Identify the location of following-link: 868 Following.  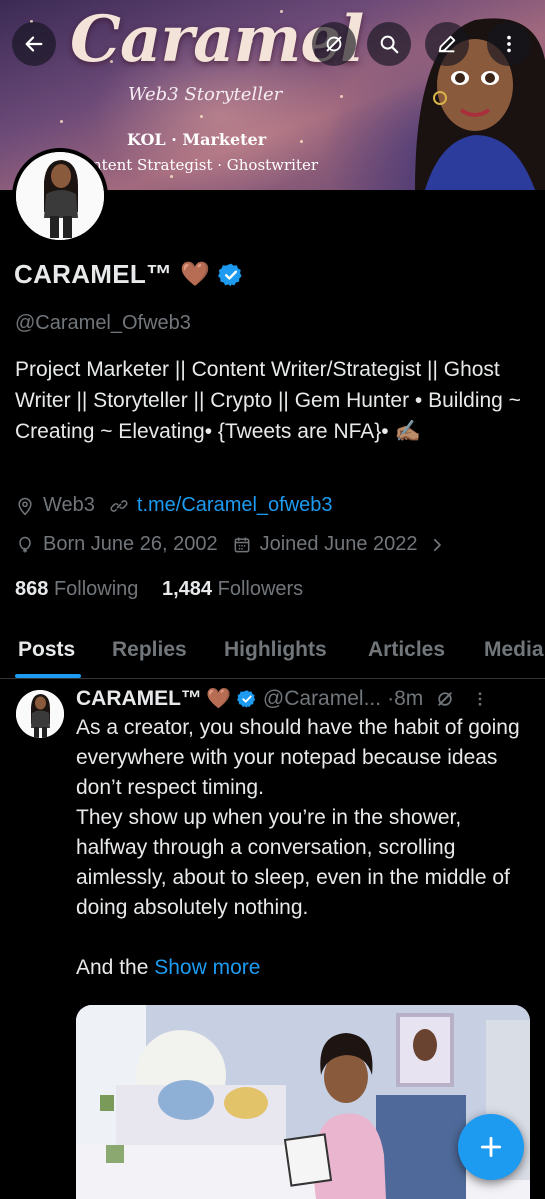
(76, 589).